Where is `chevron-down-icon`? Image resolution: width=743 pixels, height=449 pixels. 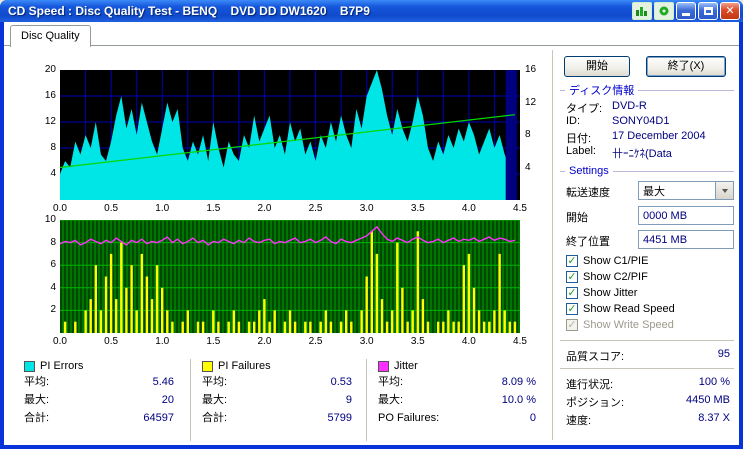
chevron-down-icon is located at coordinates (724, 190).